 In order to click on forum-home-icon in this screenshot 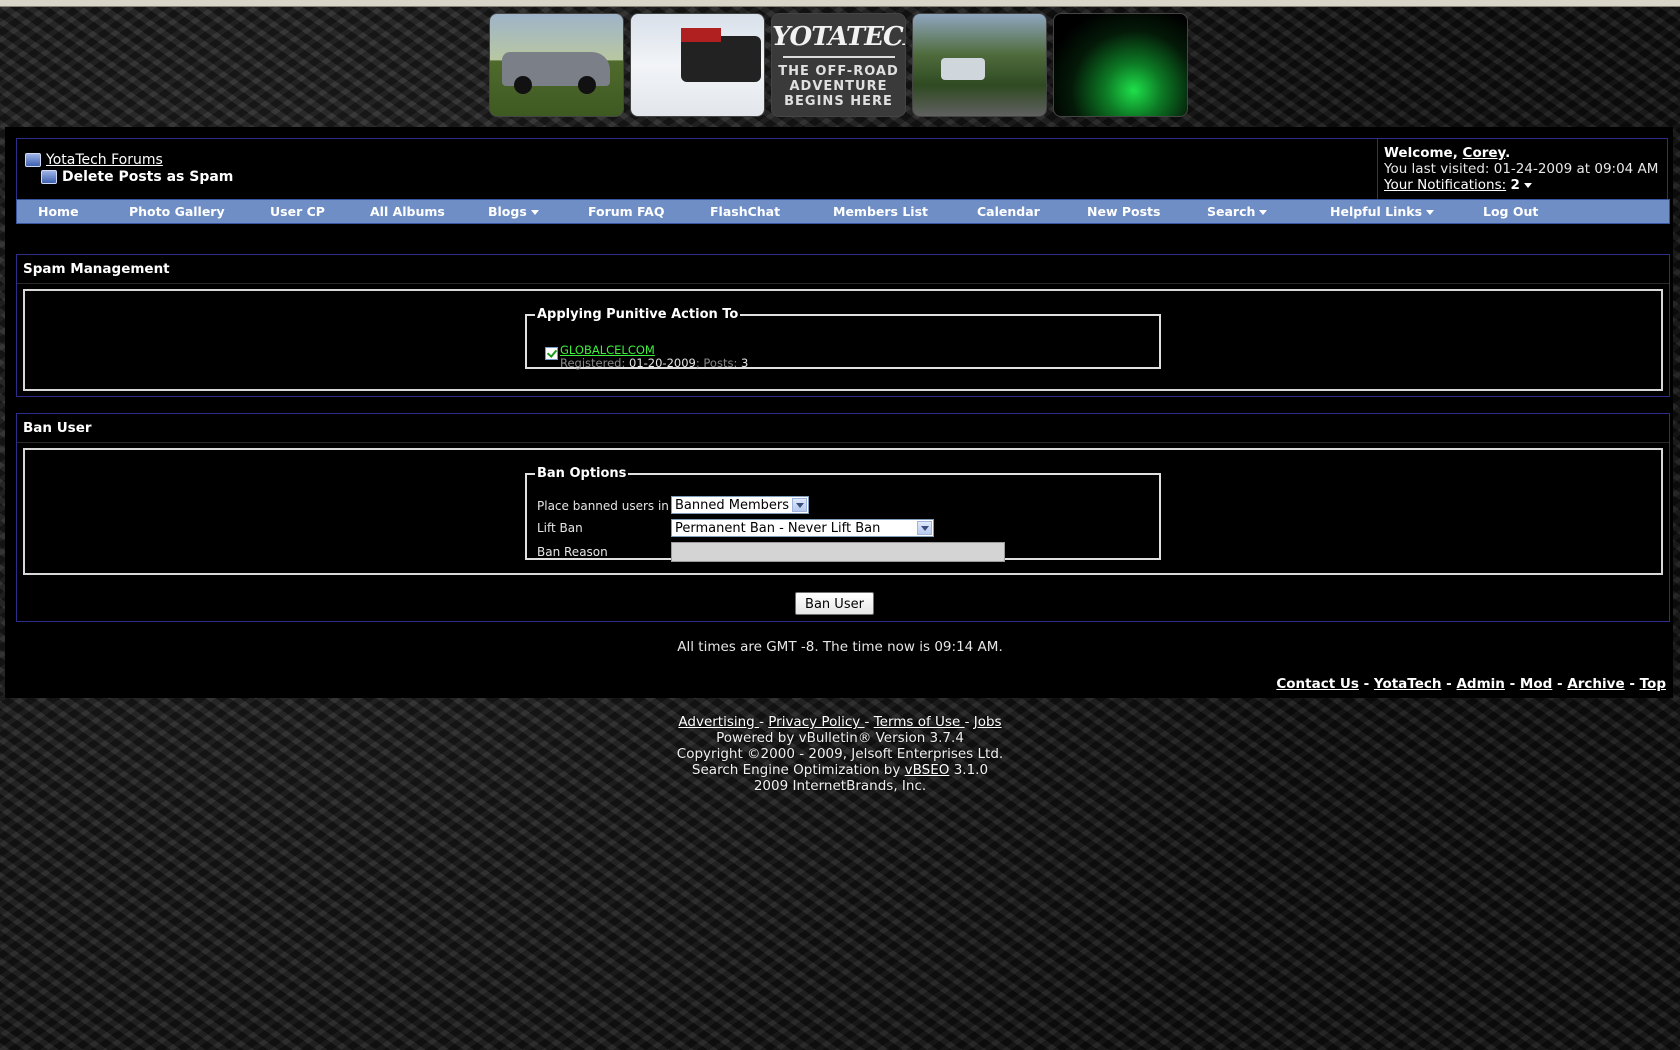, I will do `click(33, 159)`.